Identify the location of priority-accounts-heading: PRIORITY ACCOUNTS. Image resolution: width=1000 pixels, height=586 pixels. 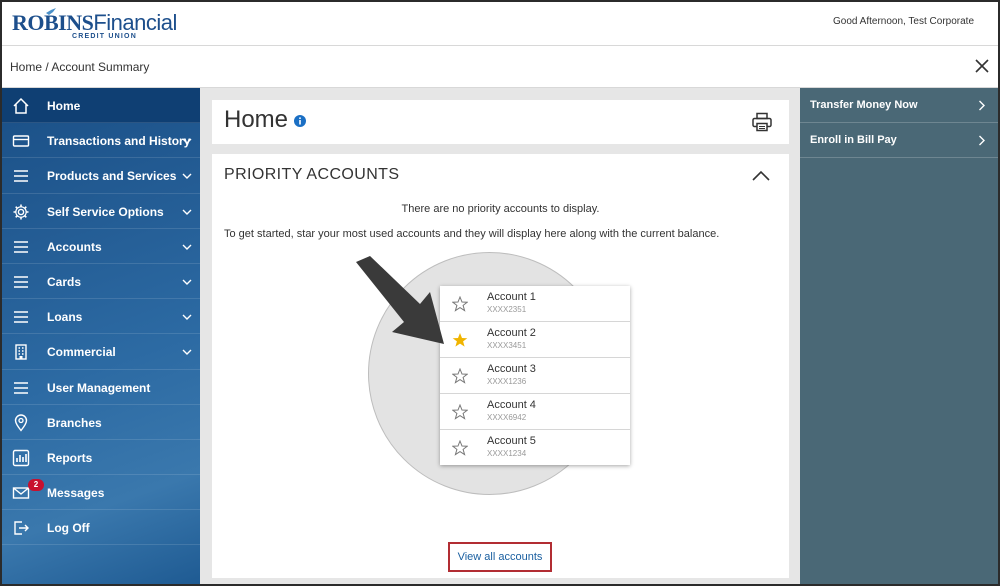
(312, 174).